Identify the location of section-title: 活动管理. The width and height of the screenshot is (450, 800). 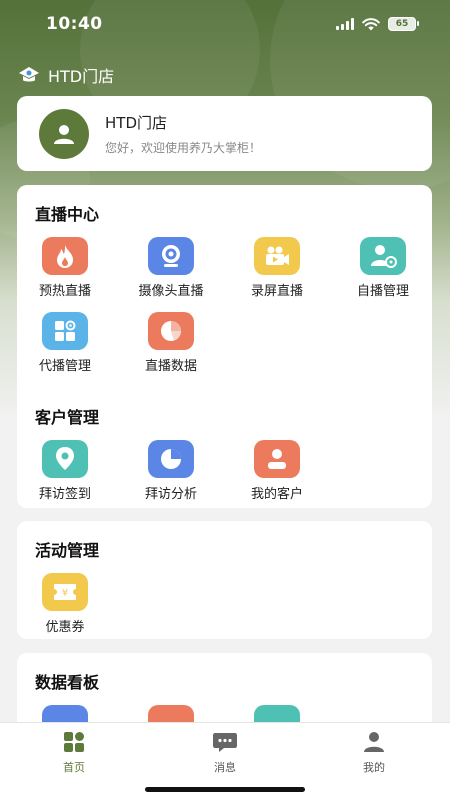
(67, 550).